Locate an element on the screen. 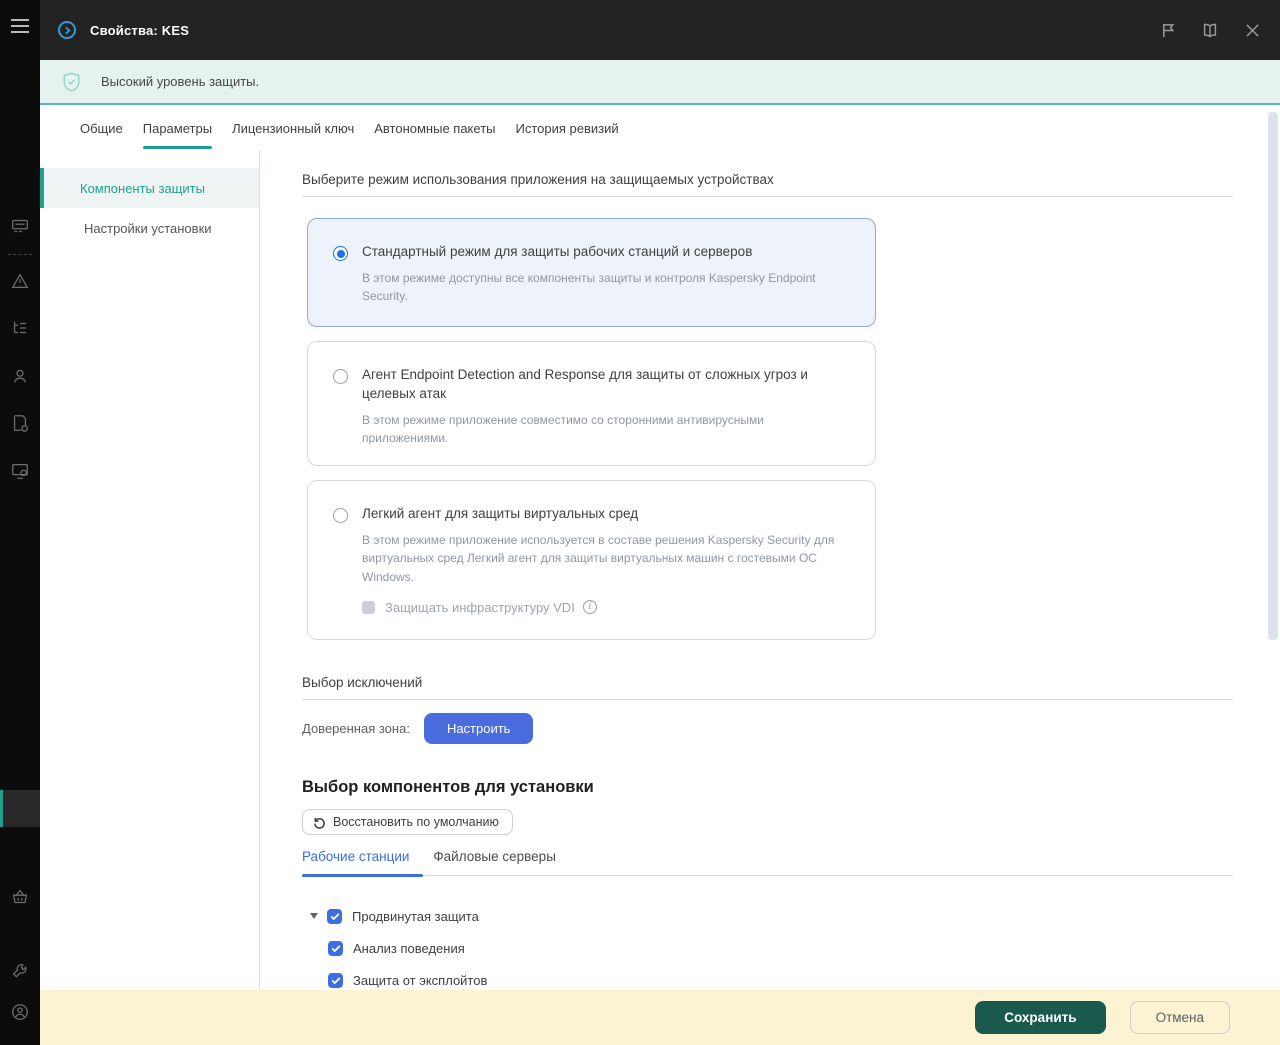  banner-text: Высокий уровень защиты. is located at coordinates (180, 81).